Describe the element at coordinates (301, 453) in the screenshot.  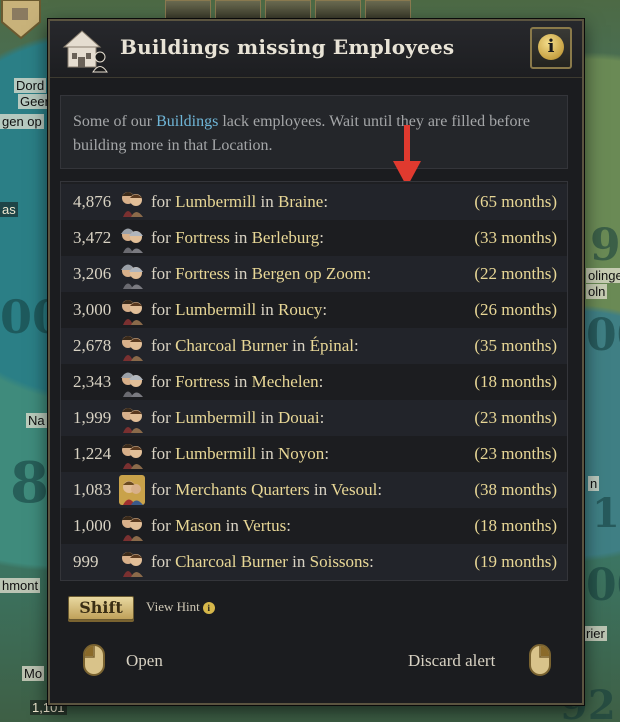
I see `location-name-link: Noyon` at that location.